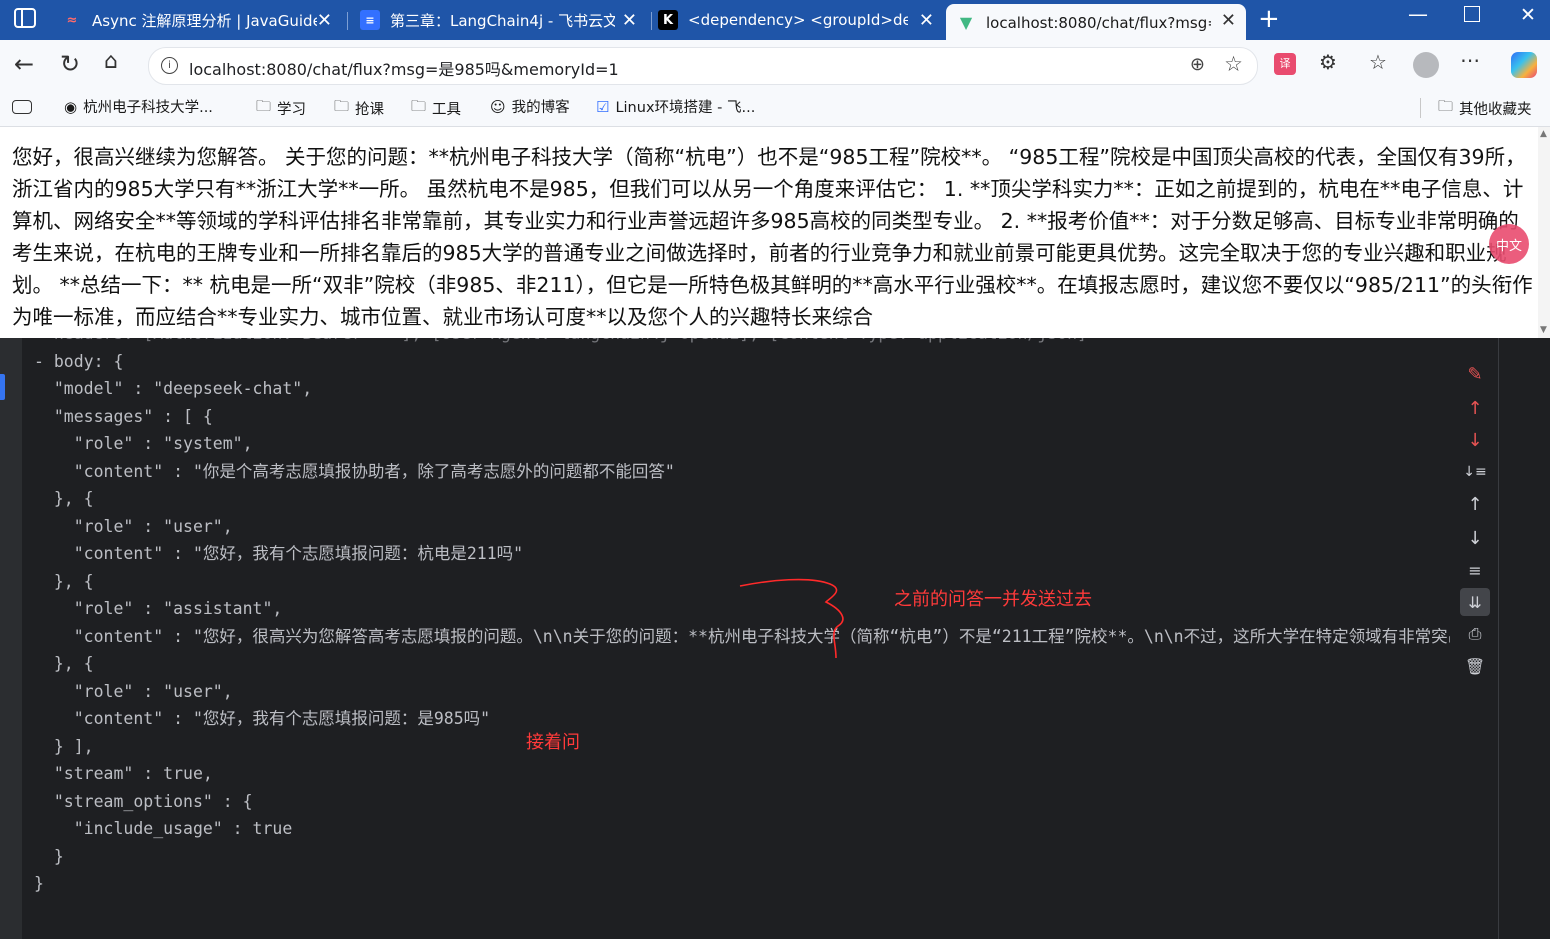 The width and height of the screenshot is (1550, 939). What do you see at coordinates (173, 388) in the screenshot?
I see `console-line: "model" : "deepseek-chat",` at bounding box center [173, 388].